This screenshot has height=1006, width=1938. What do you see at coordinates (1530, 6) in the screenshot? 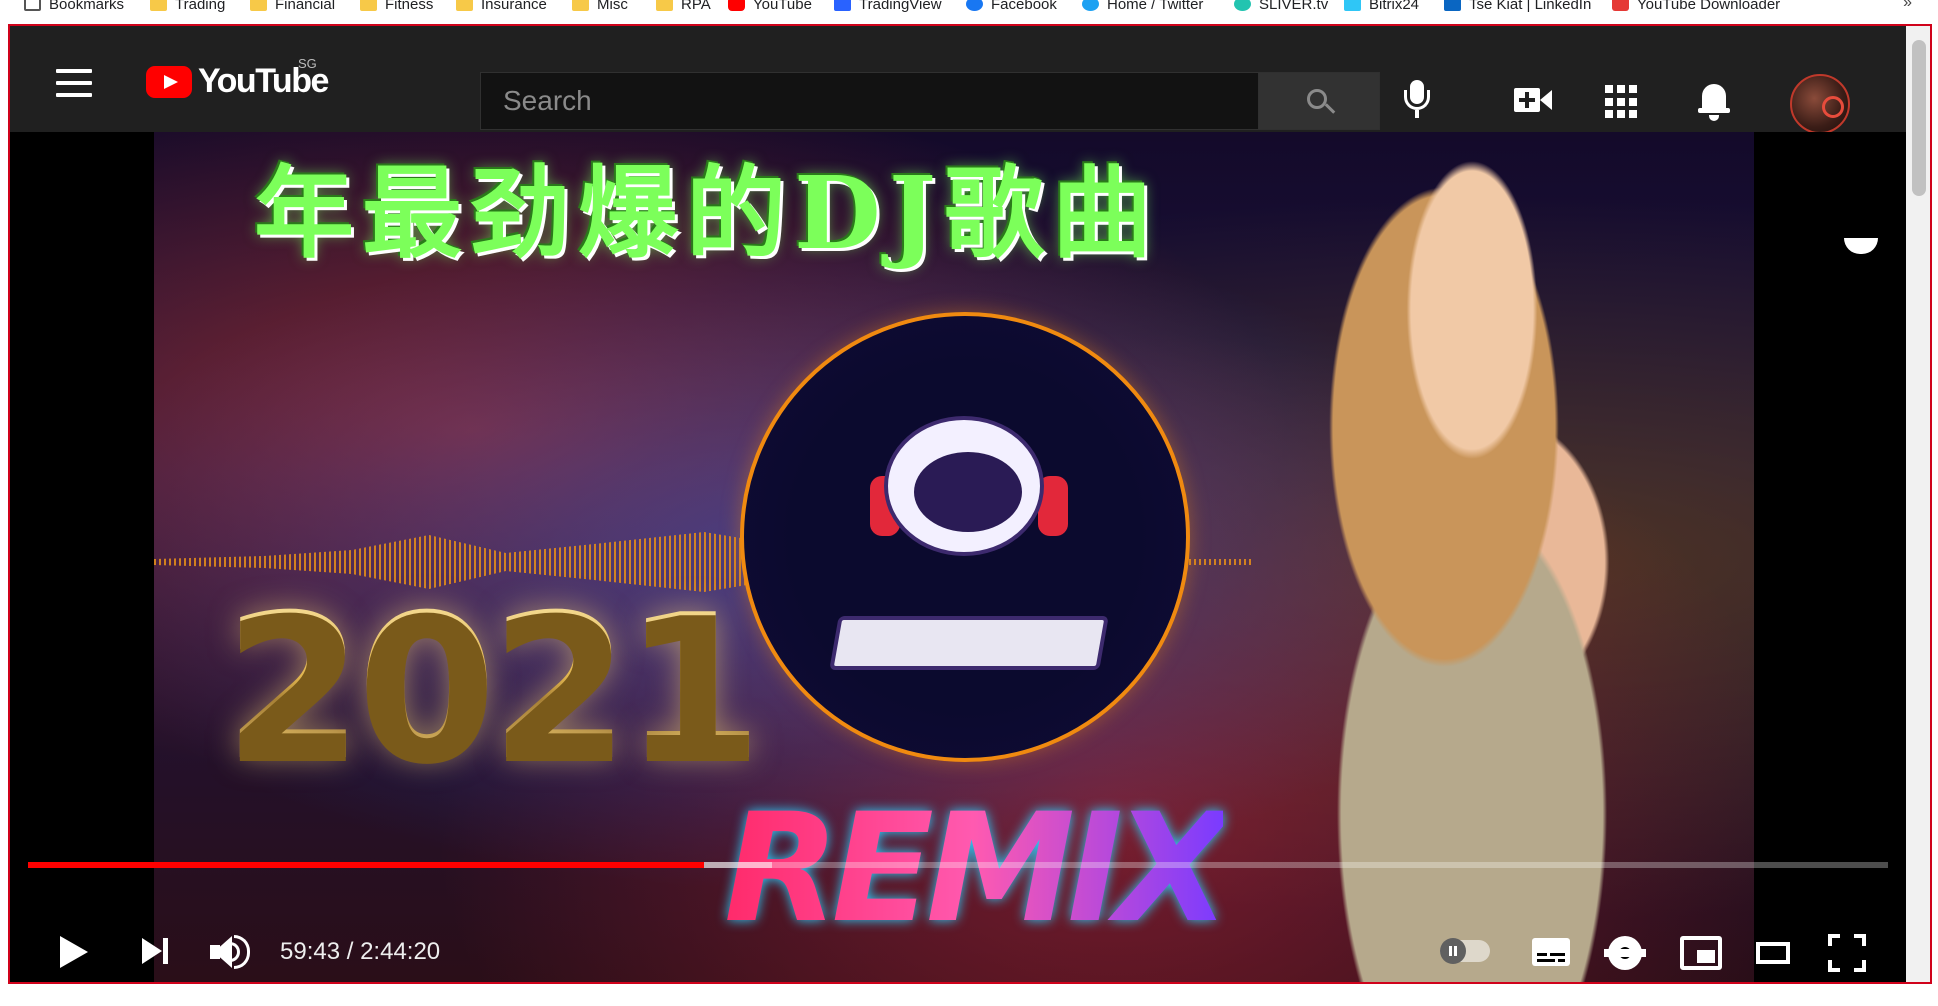
I see `bookmark-label: Tse Kiat | LinkedIn` at bounding box center [1530, 6].